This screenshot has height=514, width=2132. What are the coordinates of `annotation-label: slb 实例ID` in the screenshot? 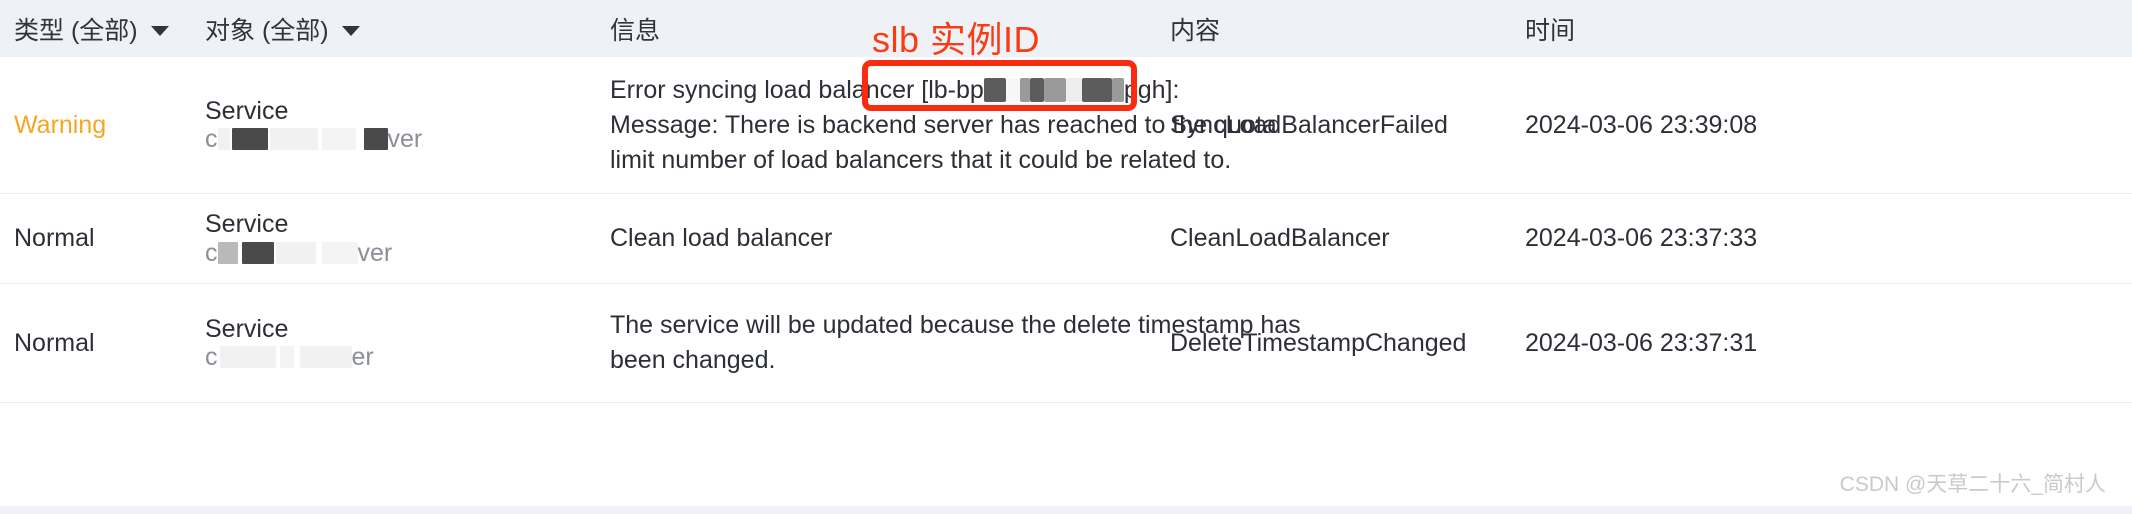 It's located at (956, 39).